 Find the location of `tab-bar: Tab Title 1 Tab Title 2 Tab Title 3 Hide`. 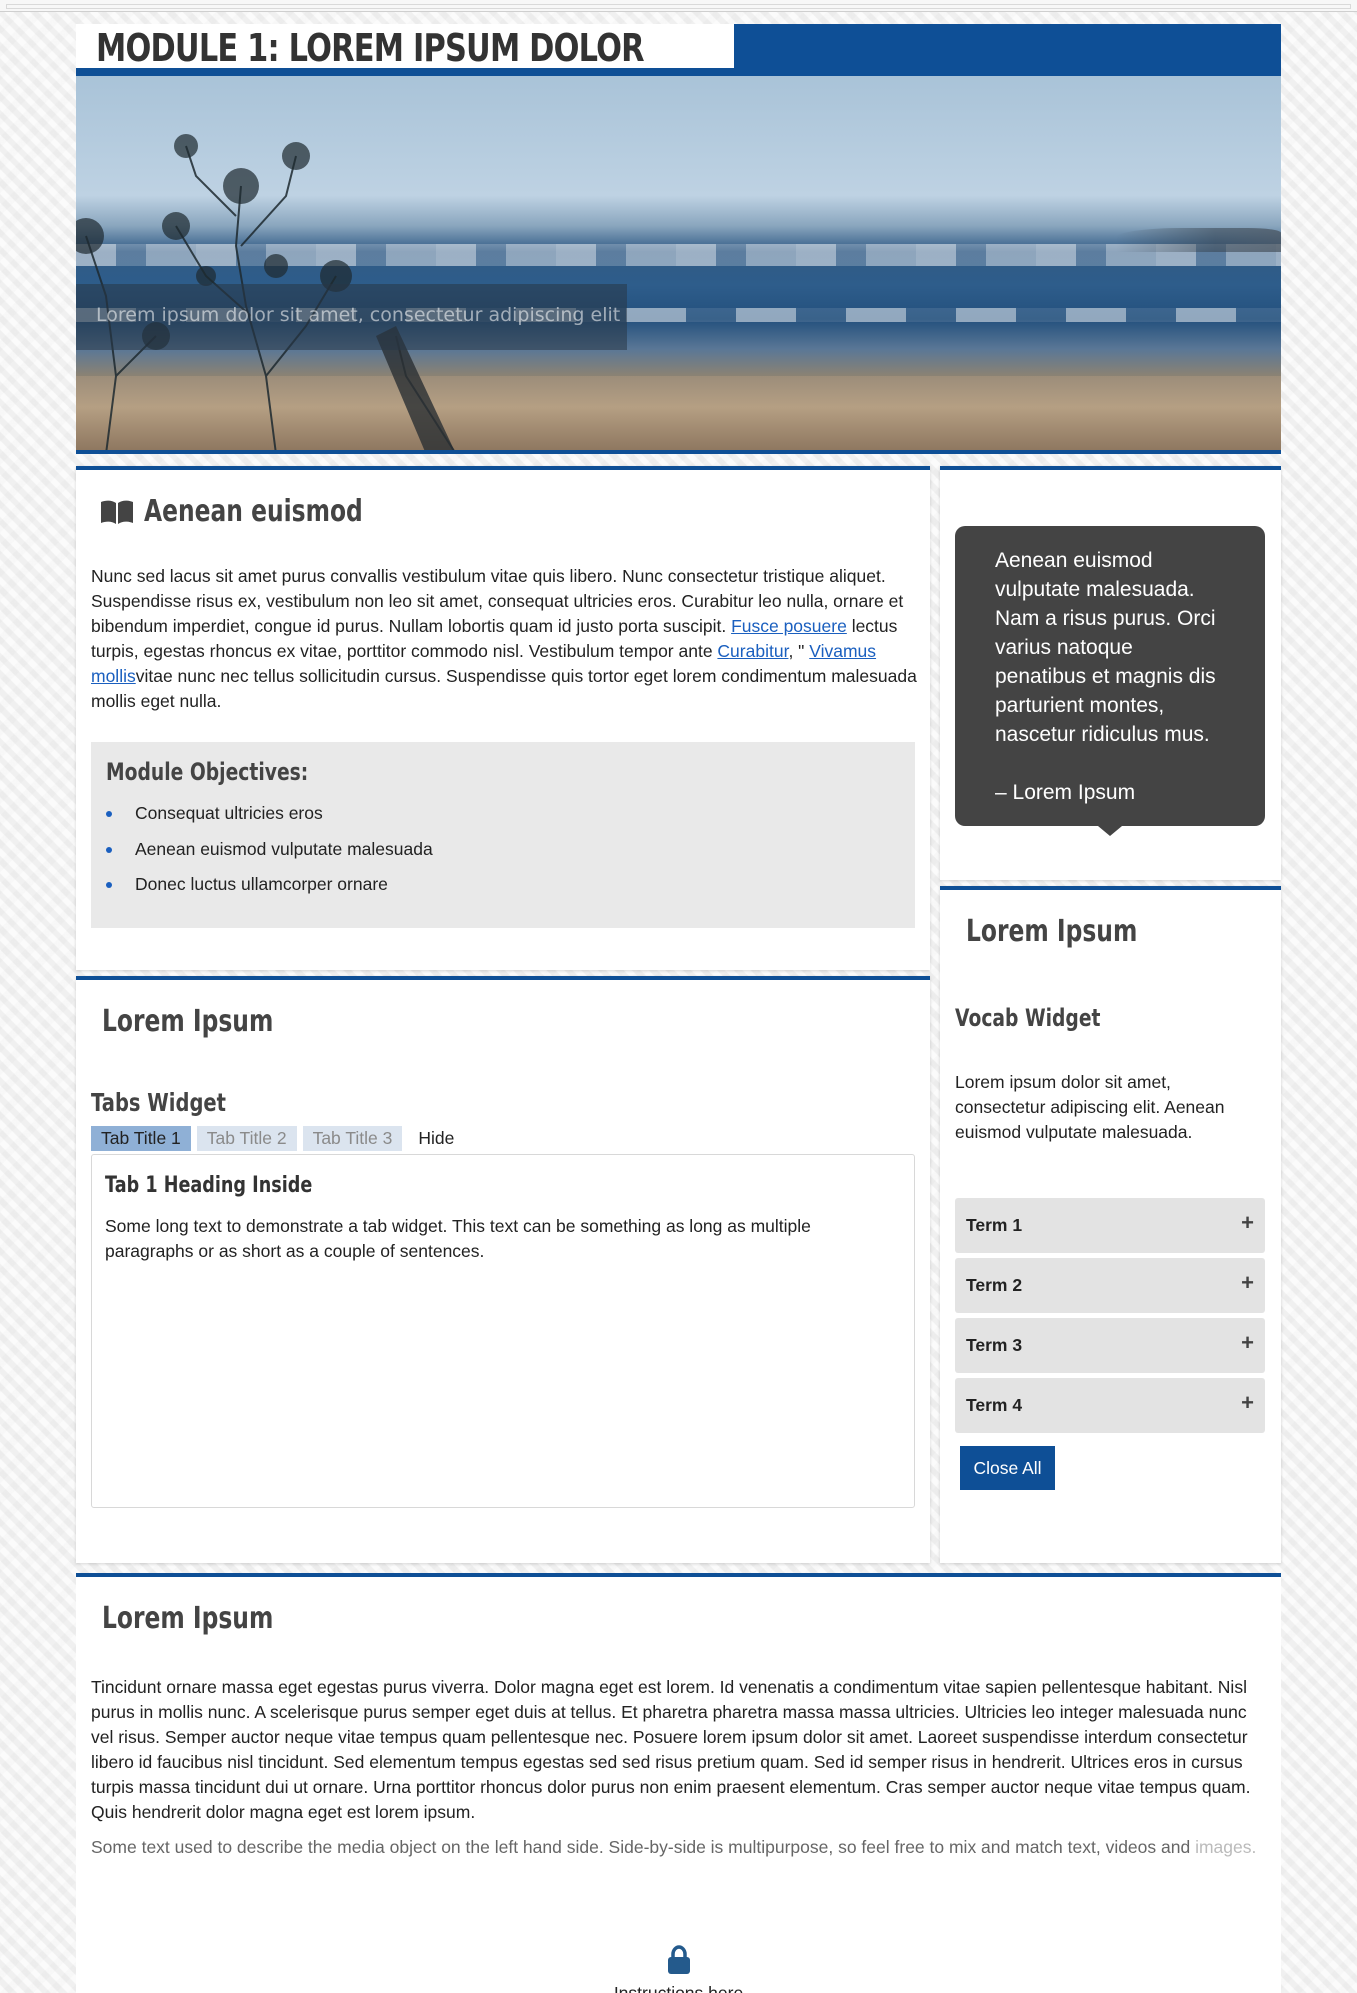

tab-bar: Tab Title 1 Tab Title 2 Tab Title 3 Hide is located at coordinates (280, 1138).